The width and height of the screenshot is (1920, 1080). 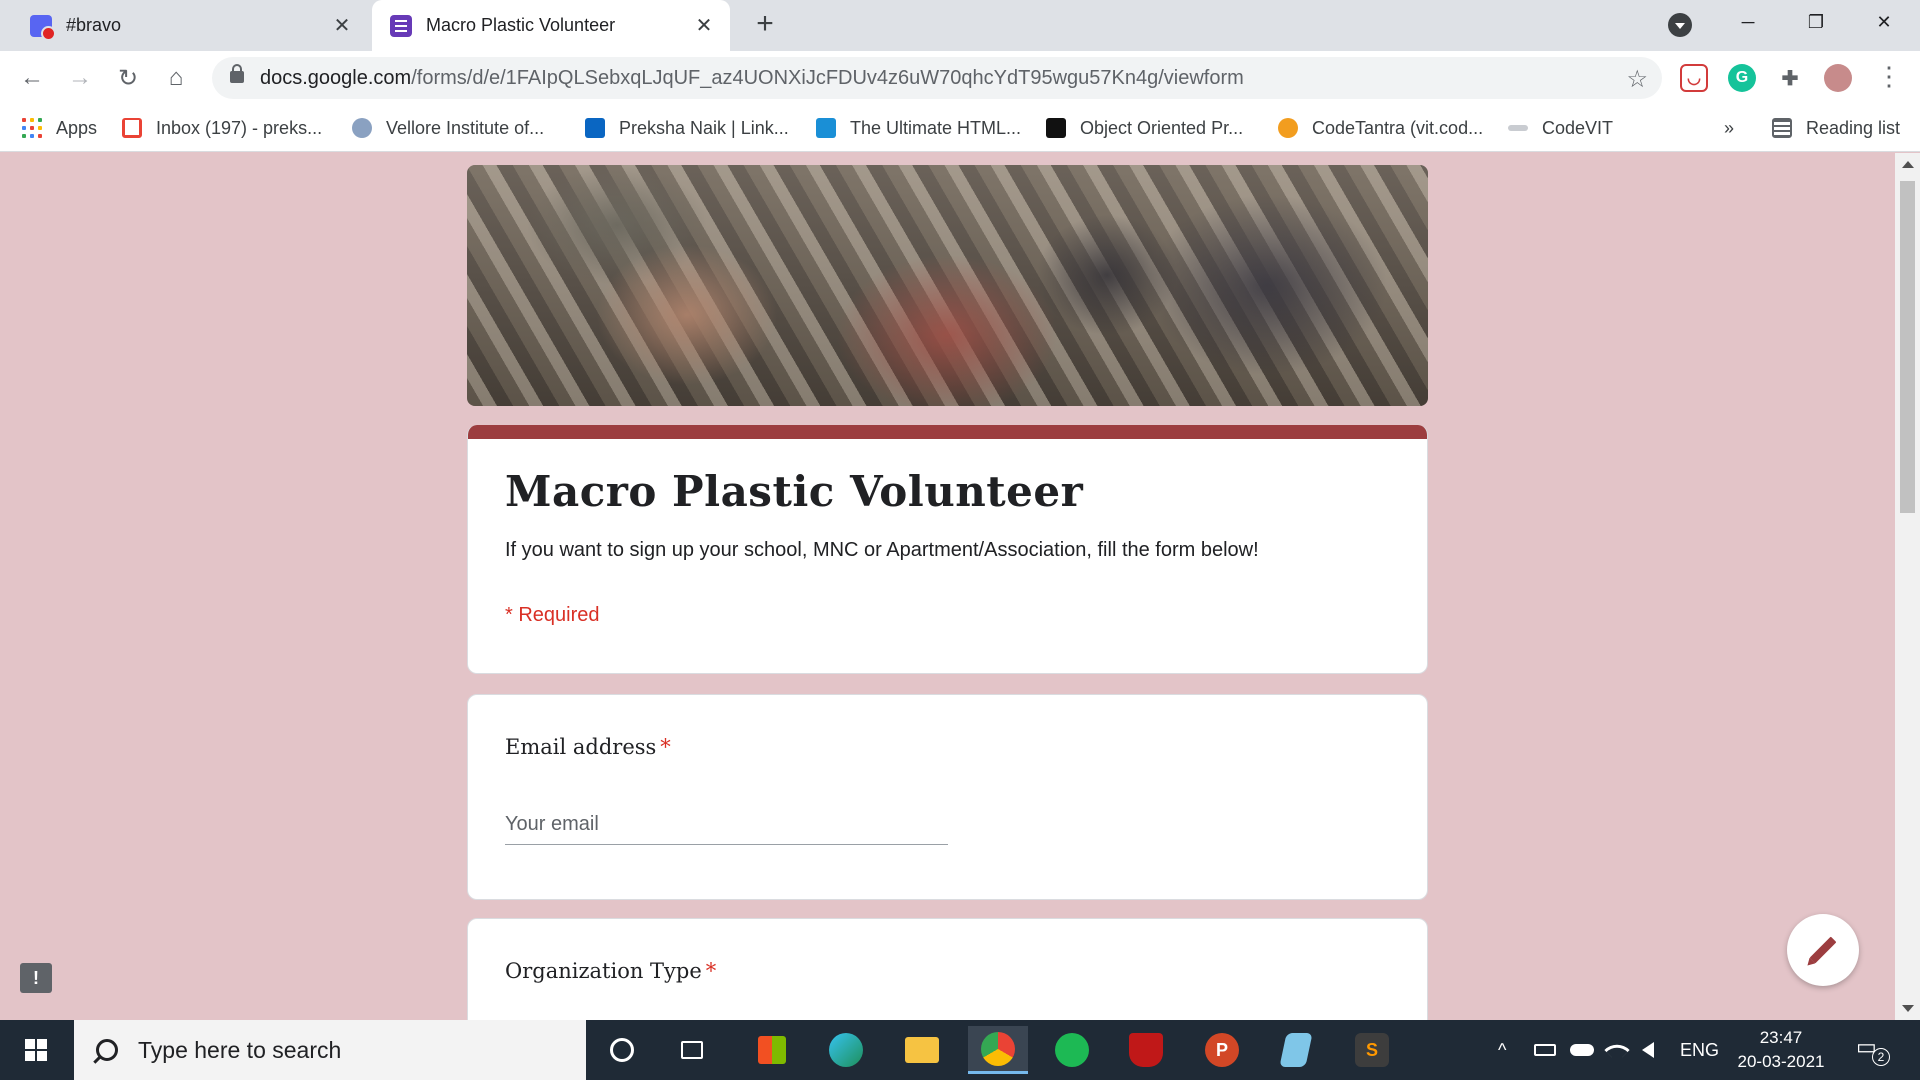 I want to click on windows-logo-icon, so click(x=36, y=1050).